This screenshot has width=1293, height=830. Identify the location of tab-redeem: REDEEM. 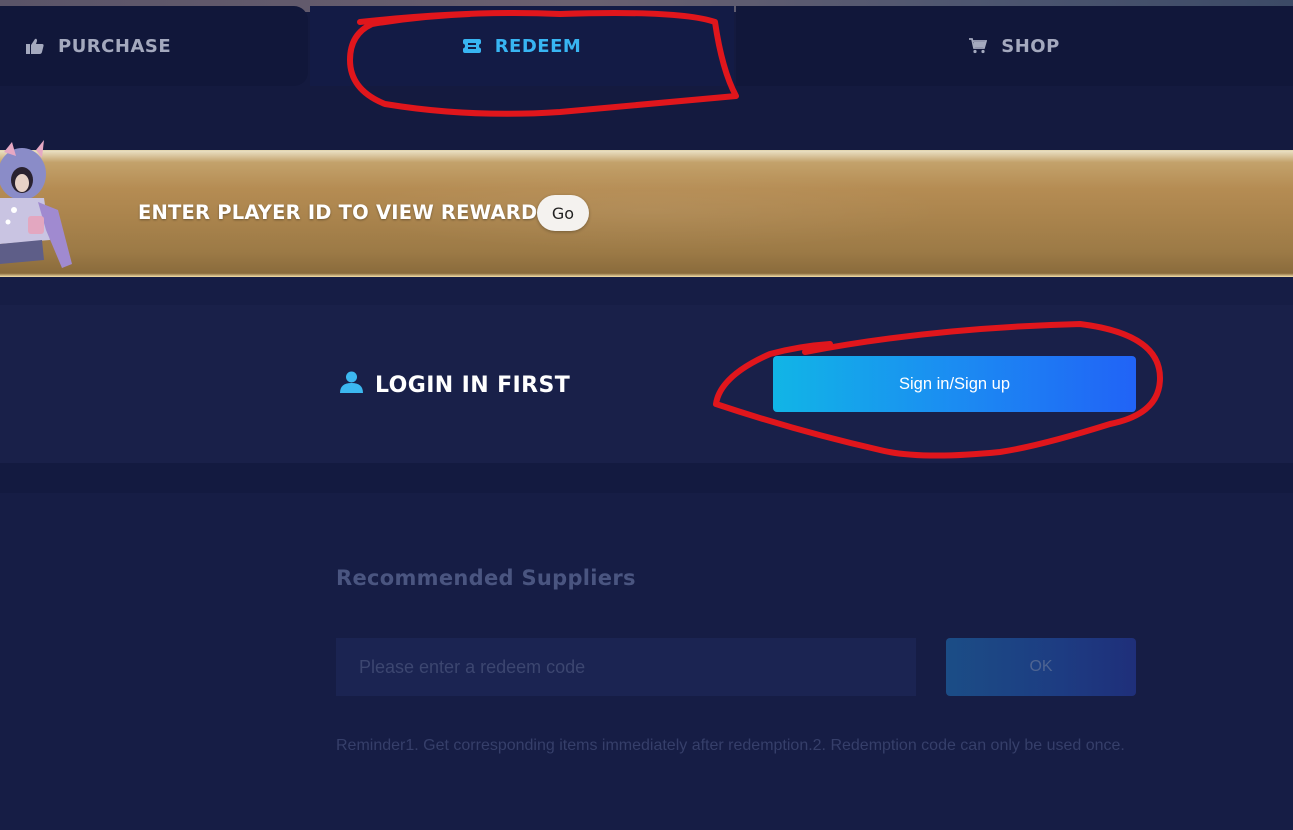
(522, 46).